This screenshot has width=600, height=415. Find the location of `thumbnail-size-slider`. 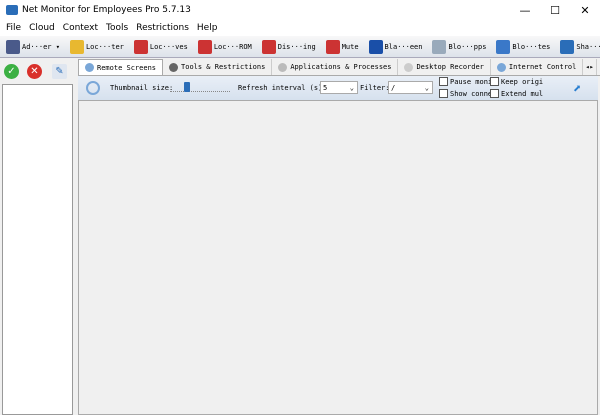

thumbnail-size-slider is located at coordinates (200, 88).